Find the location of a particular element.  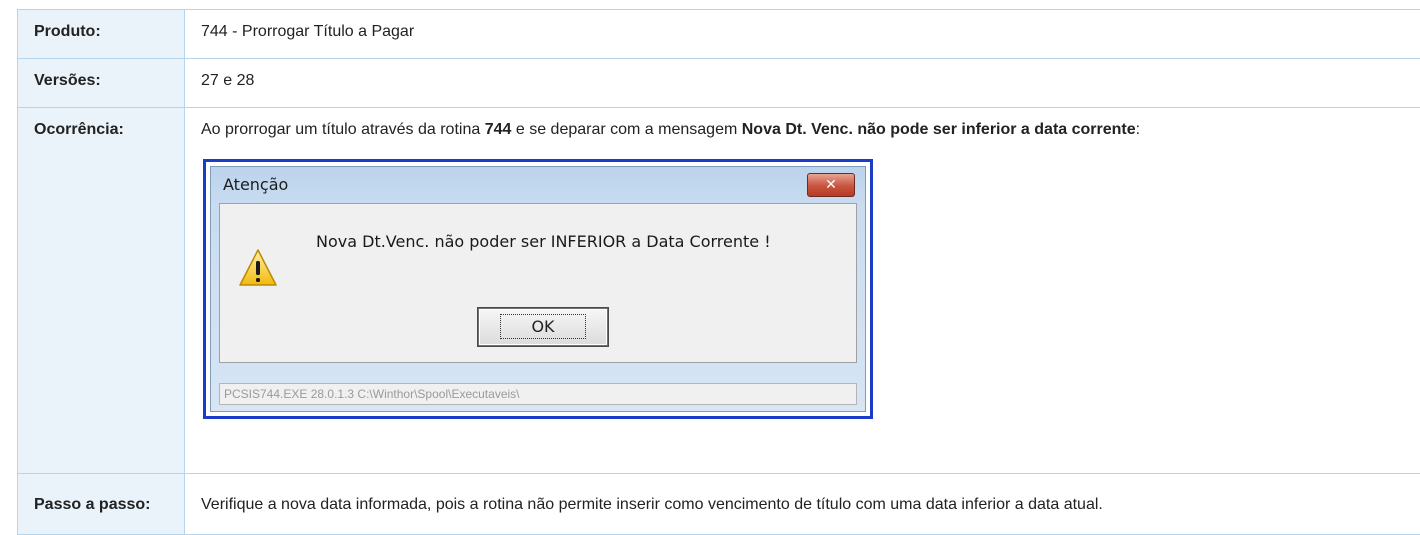

row-label: Passo a passo: is located at coordinates (101, 504).